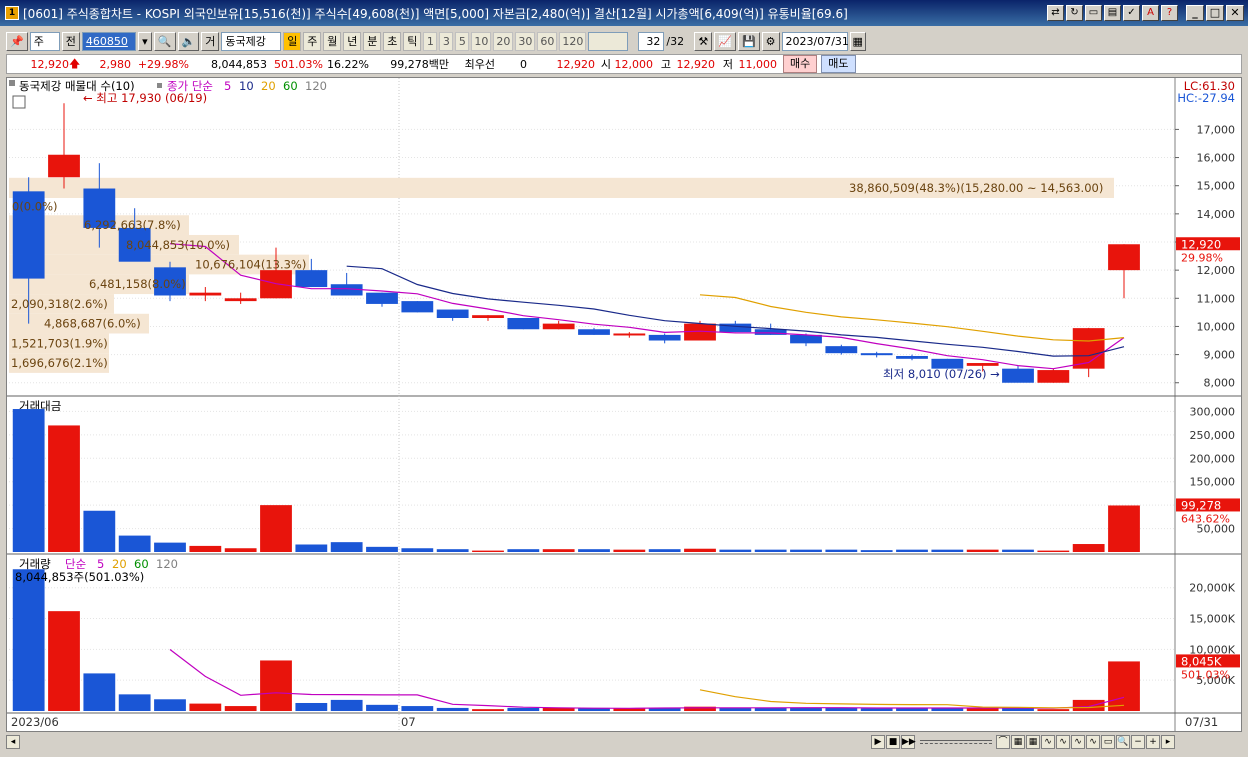  What do you see at coordinates (35, 564) in the screenshot?
I see `volume-legend-name: 거래량` at bounding box center [35, 564].